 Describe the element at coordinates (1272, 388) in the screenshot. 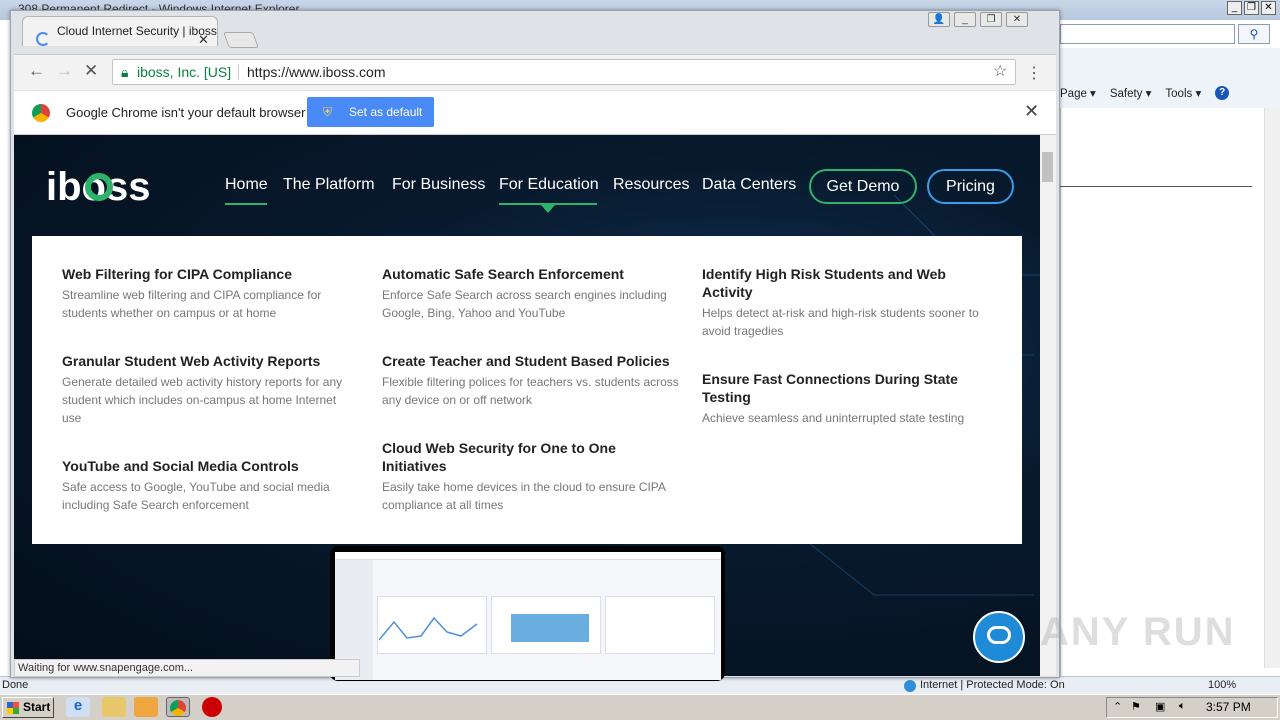

I see `ie-scrollbar` at that location.